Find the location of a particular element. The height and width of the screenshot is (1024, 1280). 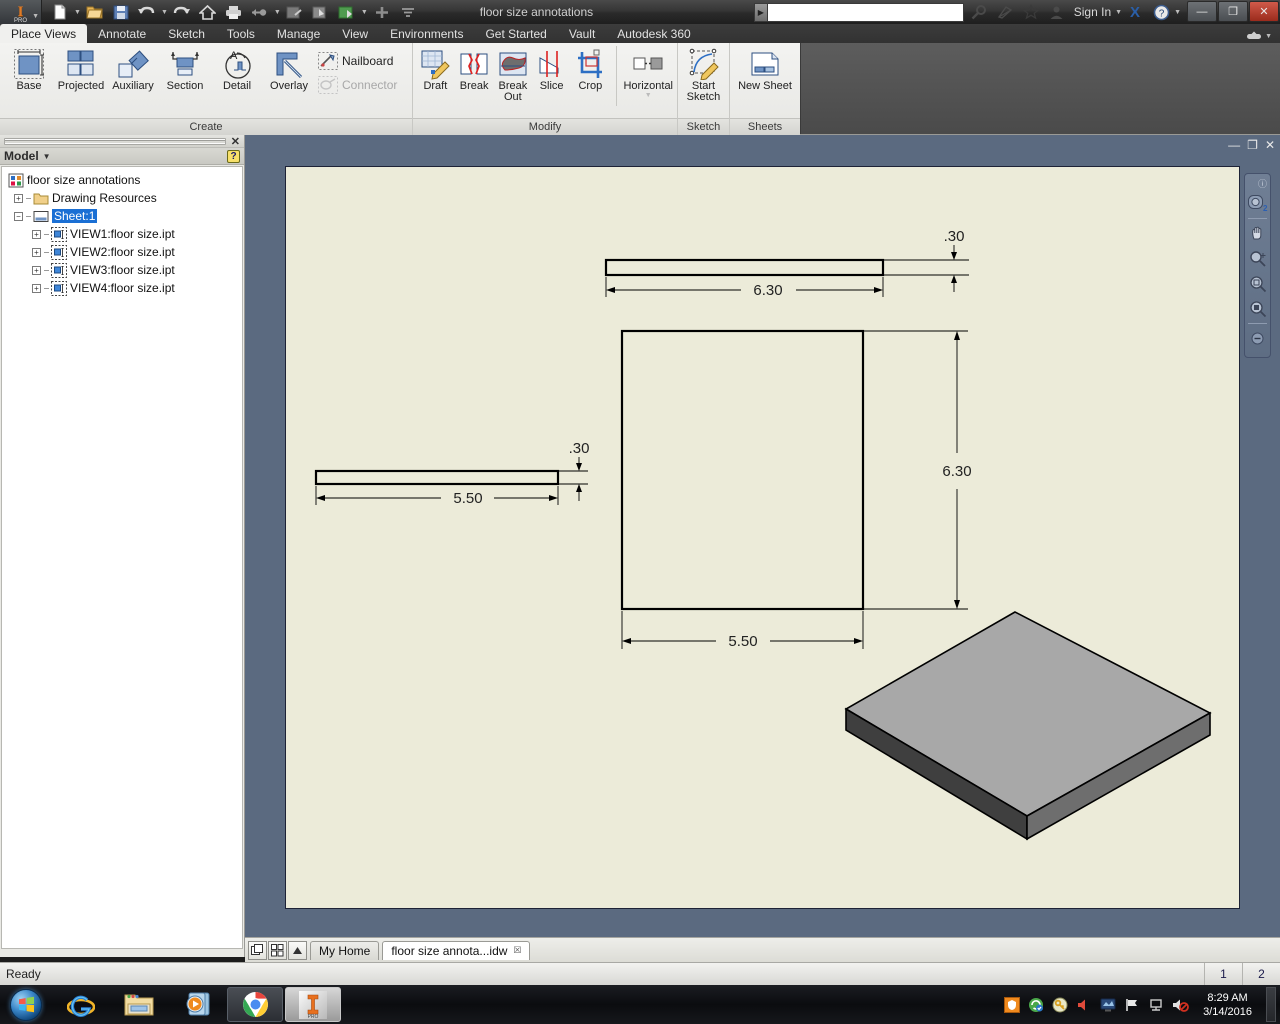

tree-item-view4: + VIEW4:floor size.ipt is located at coordinates (124, 288).